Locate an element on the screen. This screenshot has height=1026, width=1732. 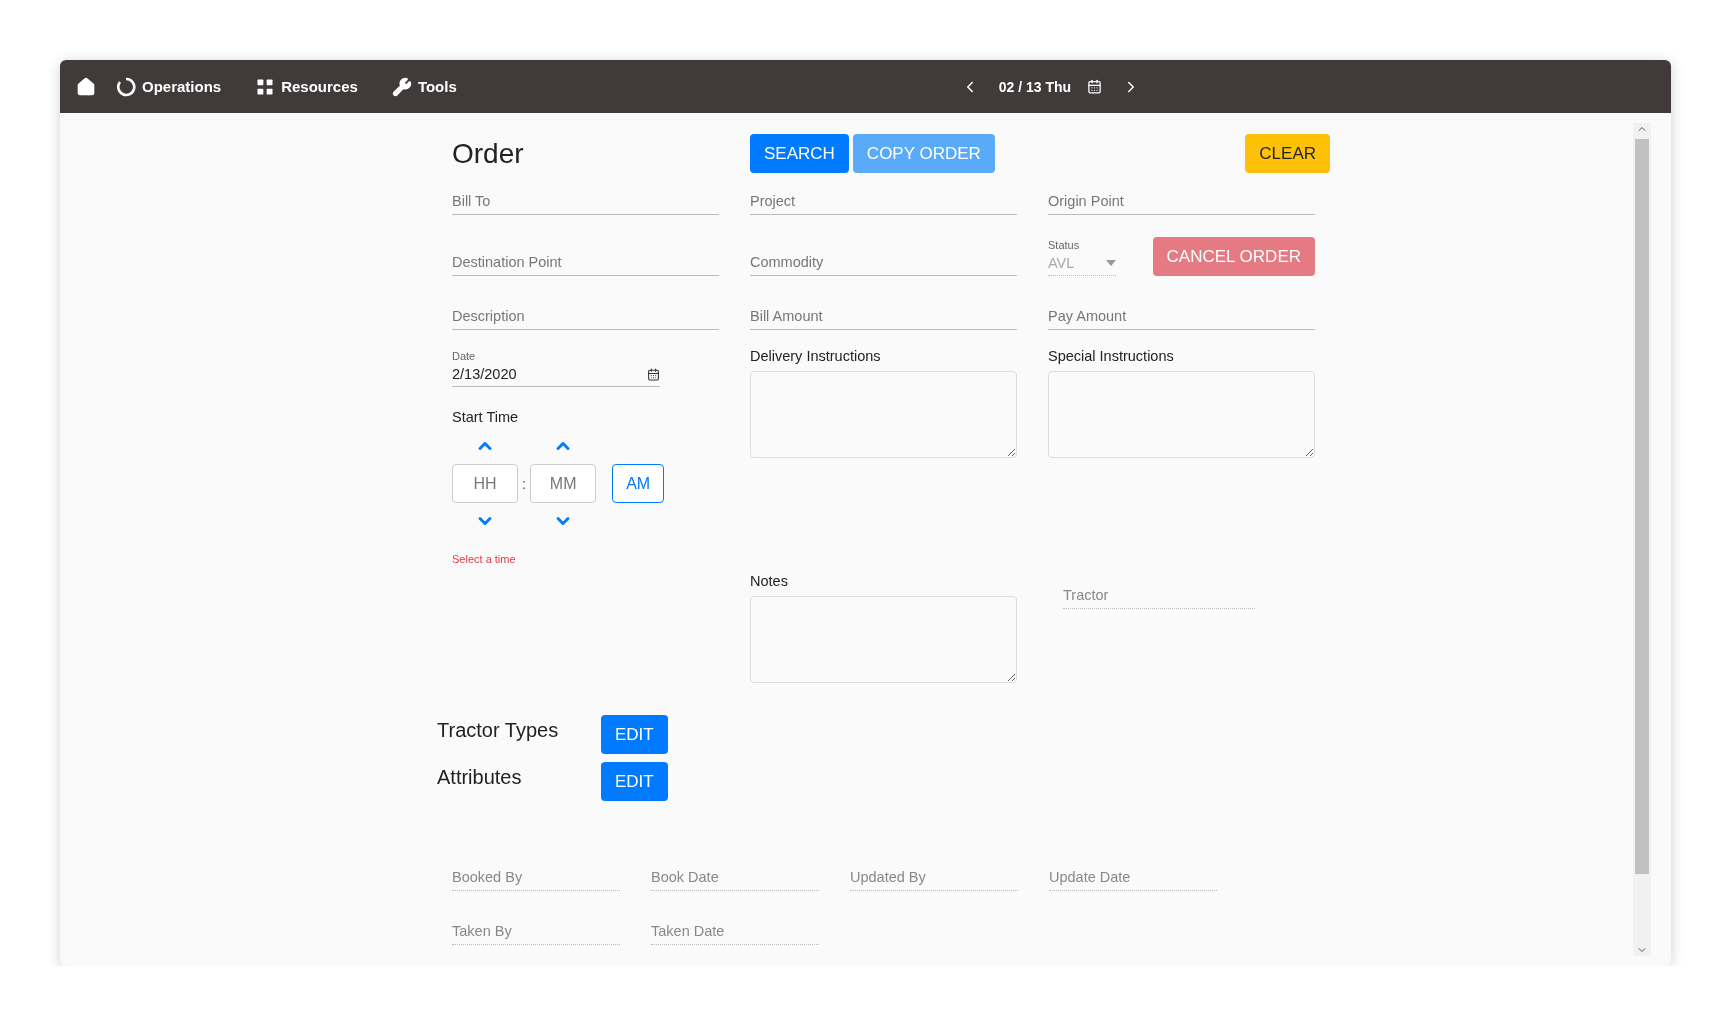
toolbar-button: COPY ORDER is located at coordinates (923, 153).